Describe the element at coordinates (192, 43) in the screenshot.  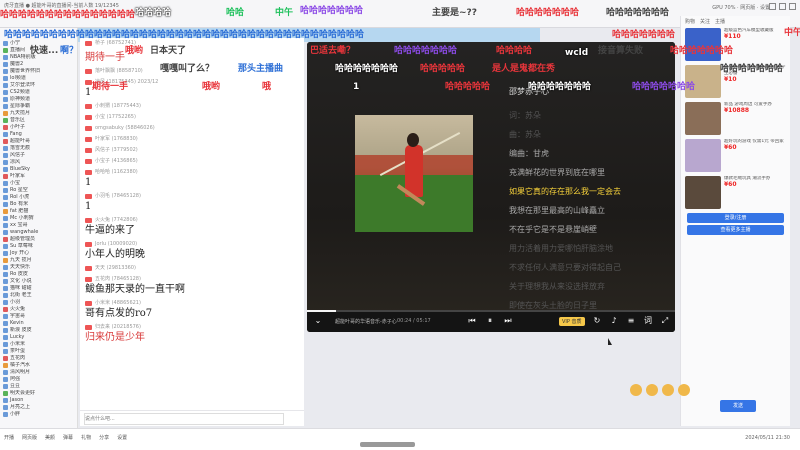
I see `chat-user: 桥子 (68752741)` at that location.